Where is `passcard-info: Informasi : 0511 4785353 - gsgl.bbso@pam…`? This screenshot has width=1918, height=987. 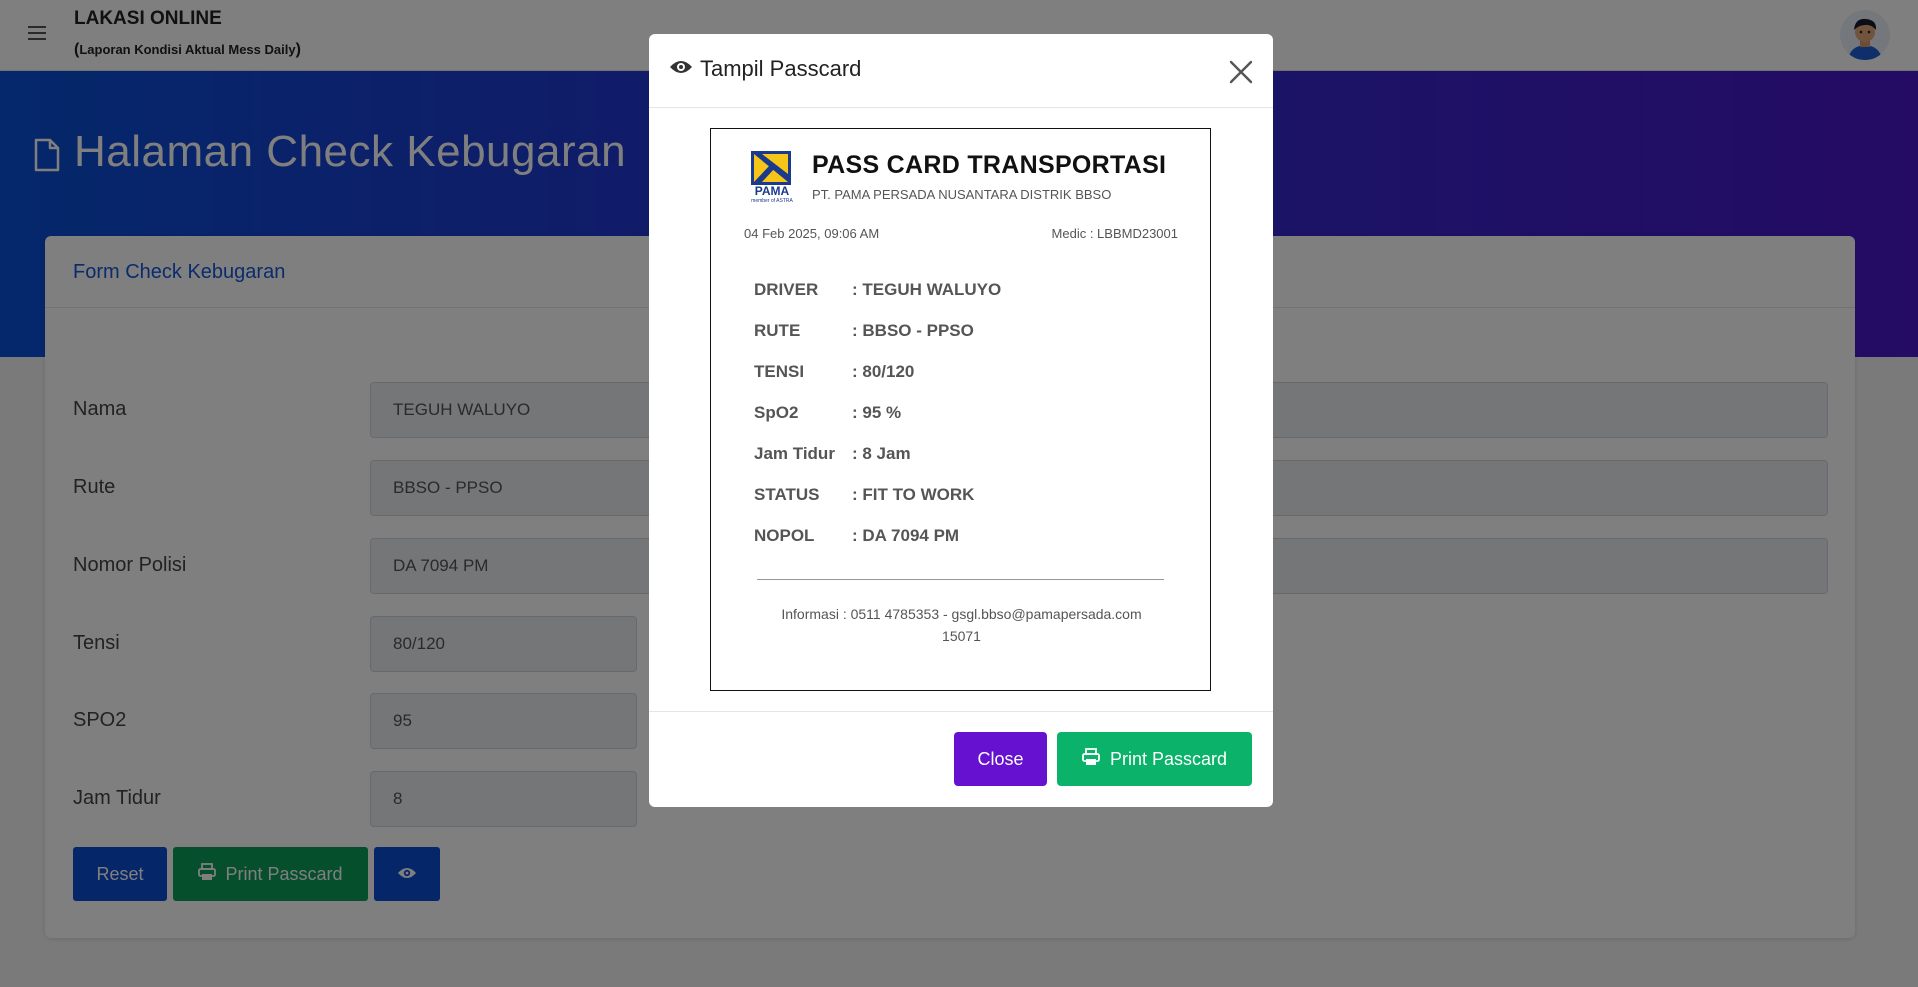 passcard-info: Informasi : 0511 4785353 - gsgl.bbso@pam… is located at coordinates (961, 625).